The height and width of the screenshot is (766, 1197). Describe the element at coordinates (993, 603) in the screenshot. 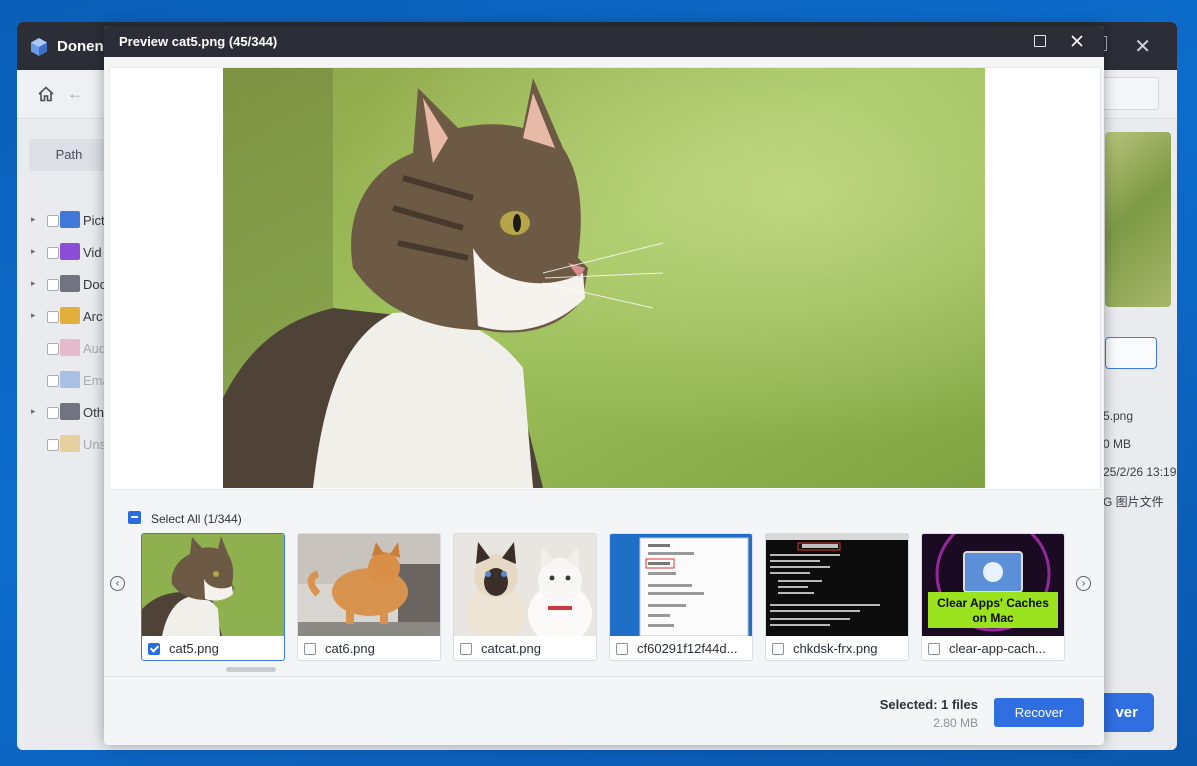

I see `banner-line-1: Clear Apps' Caches` at that location.